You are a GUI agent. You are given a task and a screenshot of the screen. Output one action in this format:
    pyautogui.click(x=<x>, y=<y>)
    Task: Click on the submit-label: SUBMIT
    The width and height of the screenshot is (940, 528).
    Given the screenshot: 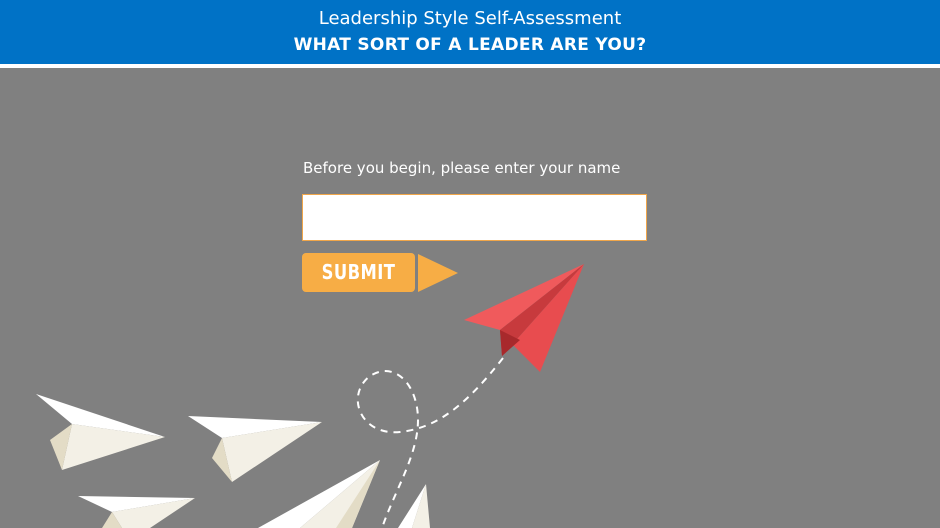 What is the action you would take?
    pyautogui.click(x=358, y=272)
    